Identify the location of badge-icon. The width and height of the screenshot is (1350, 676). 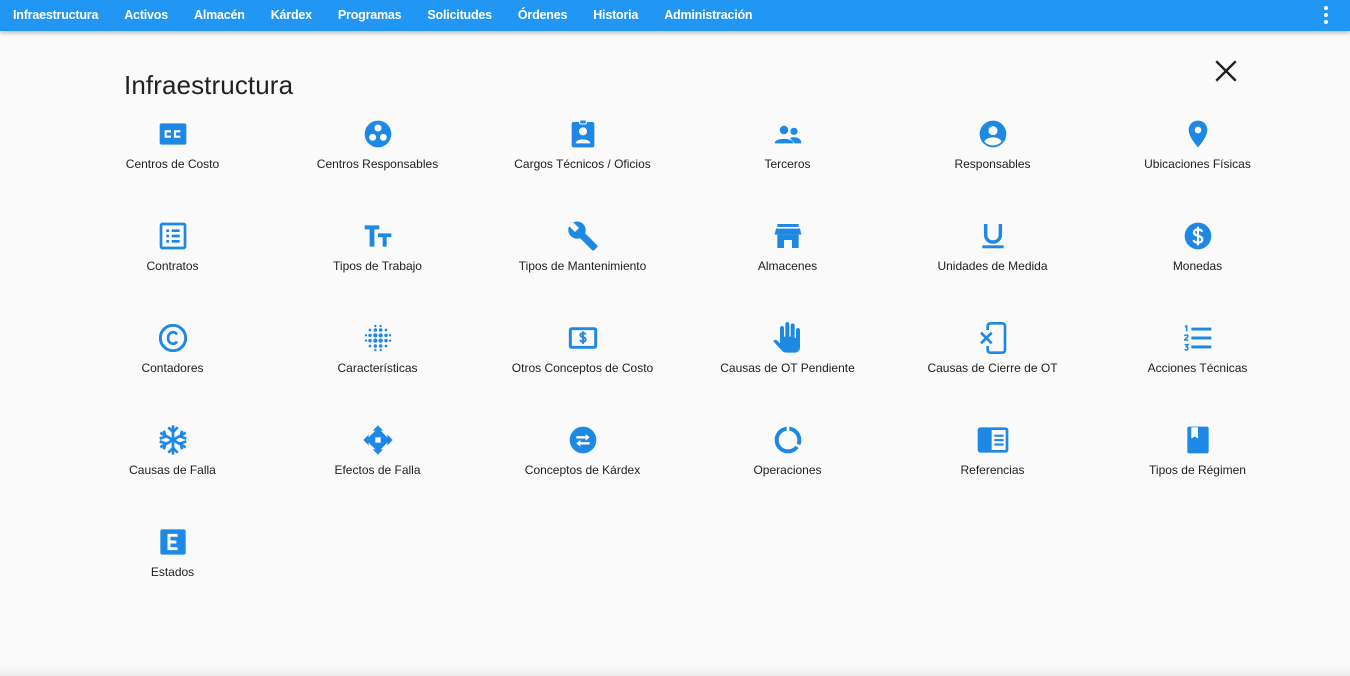
(582, 133).